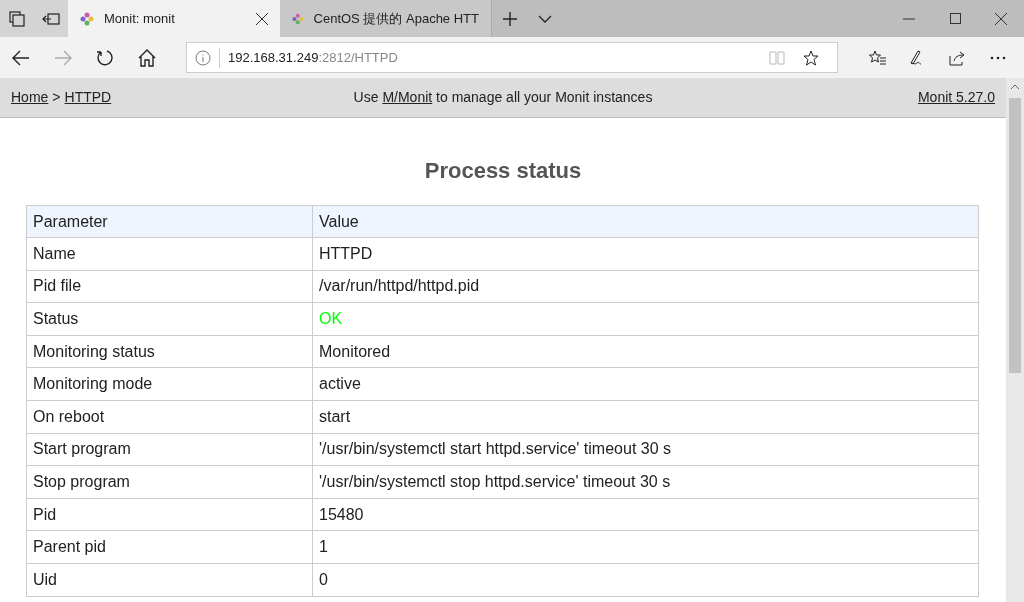 The height and width of the screenshot is (602, 1024). What do you see at coordinates (407, 97) in the screenshot?
I see `mmonit-link: M/Monit` at bounding box center [407, 97].